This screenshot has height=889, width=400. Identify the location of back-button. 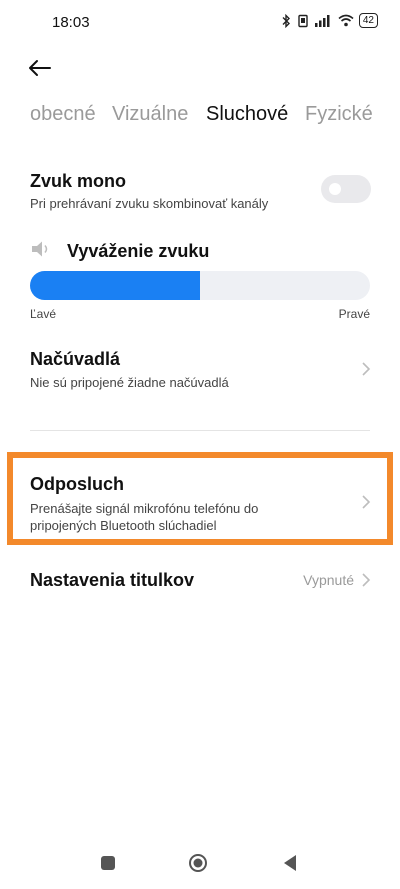
(40, 68).